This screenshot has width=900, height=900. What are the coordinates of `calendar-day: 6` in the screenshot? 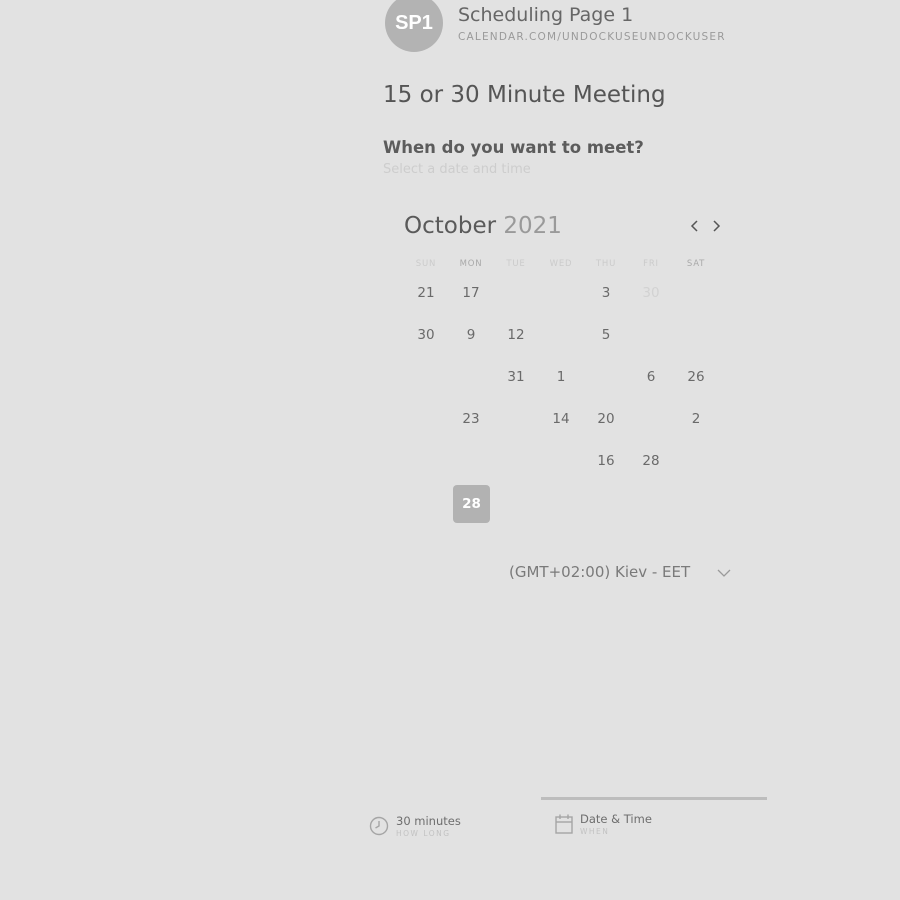 It's located at (651, 377).